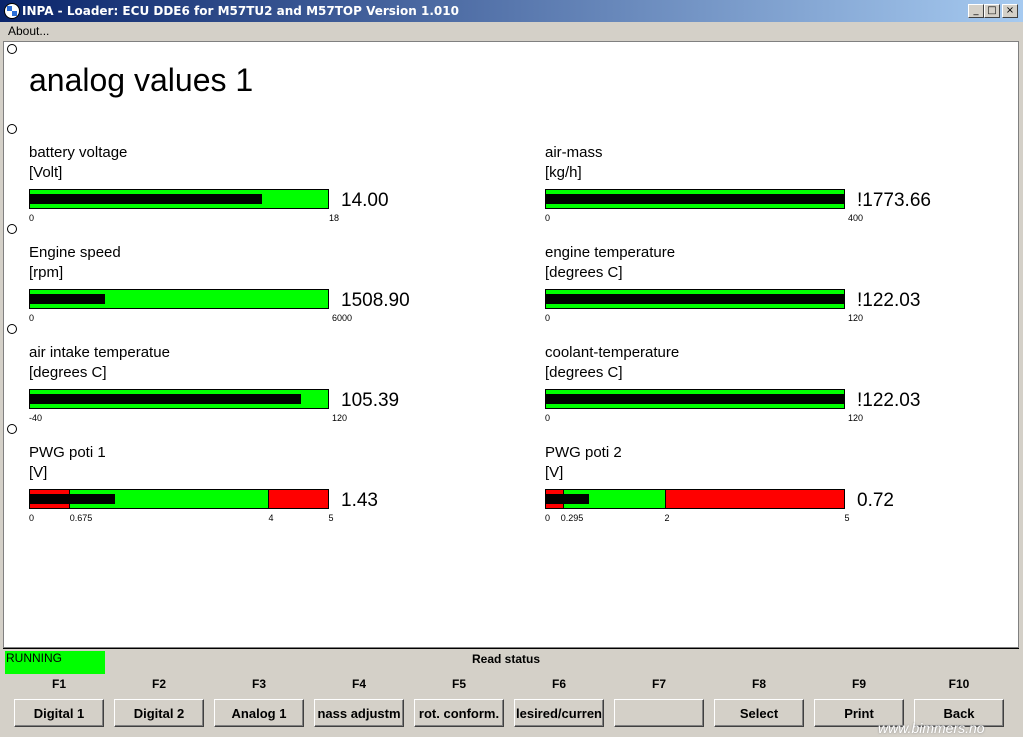  What do you see at coordinates (58, 684) in the screenshot?
I see `fkey-label-f1: F1` at bounding box center [58, 684].